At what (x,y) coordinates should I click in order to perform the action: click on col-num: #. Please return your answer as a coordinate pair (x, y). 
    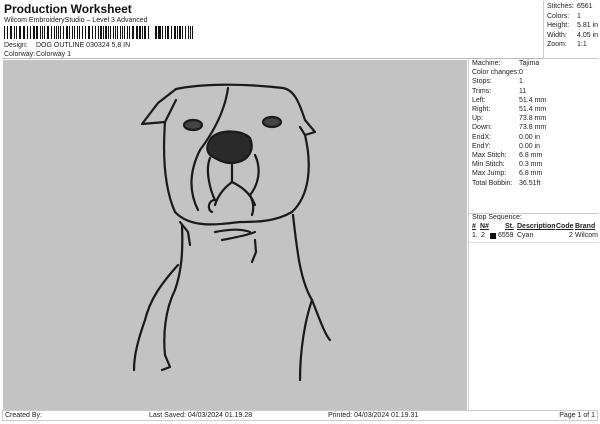
    Looking at the image, I should click on (474, 226).